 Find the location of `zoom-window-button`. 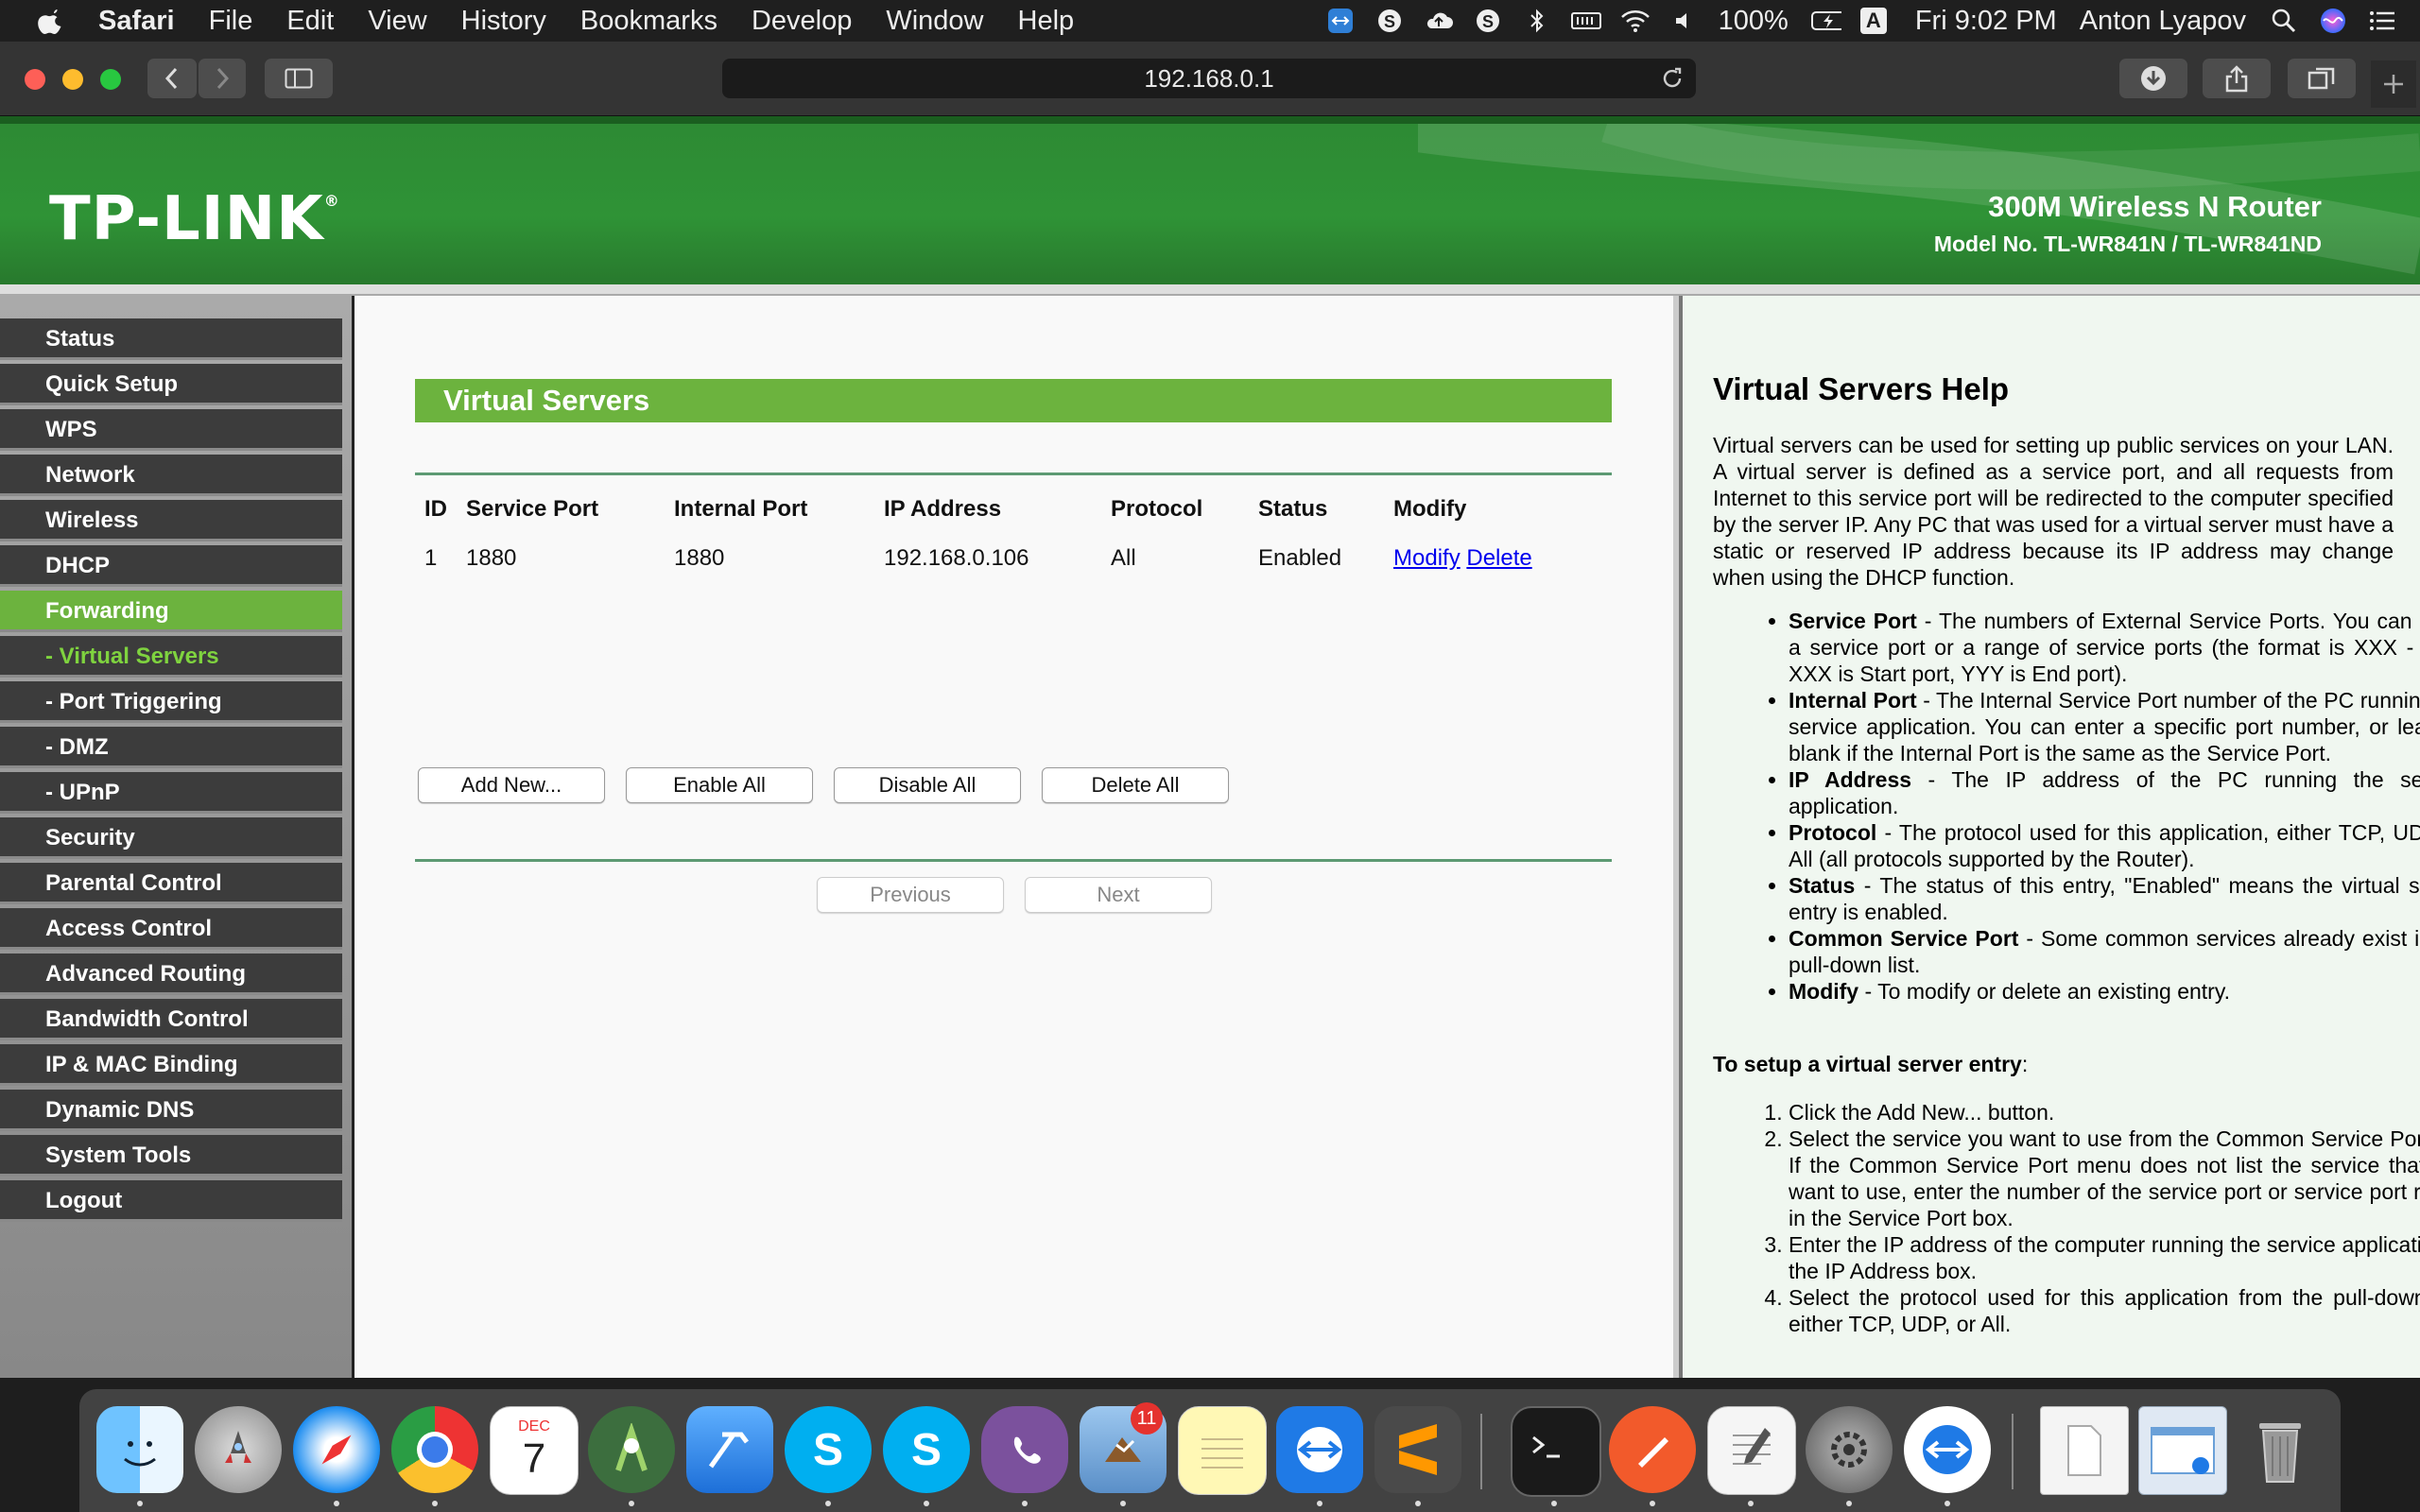

zoom-window-button is located at coordinates (111, 79).